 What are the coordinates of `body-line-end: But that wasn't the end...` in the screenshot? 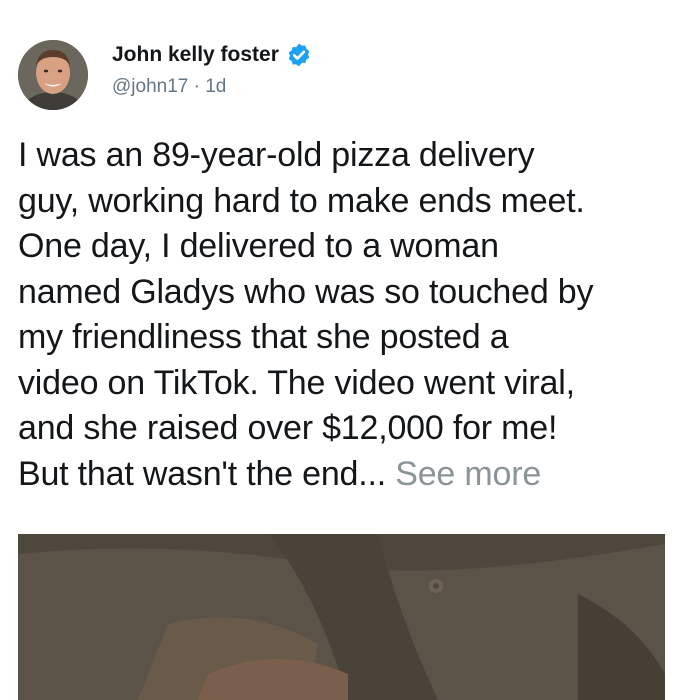 It's located at (202, 473).